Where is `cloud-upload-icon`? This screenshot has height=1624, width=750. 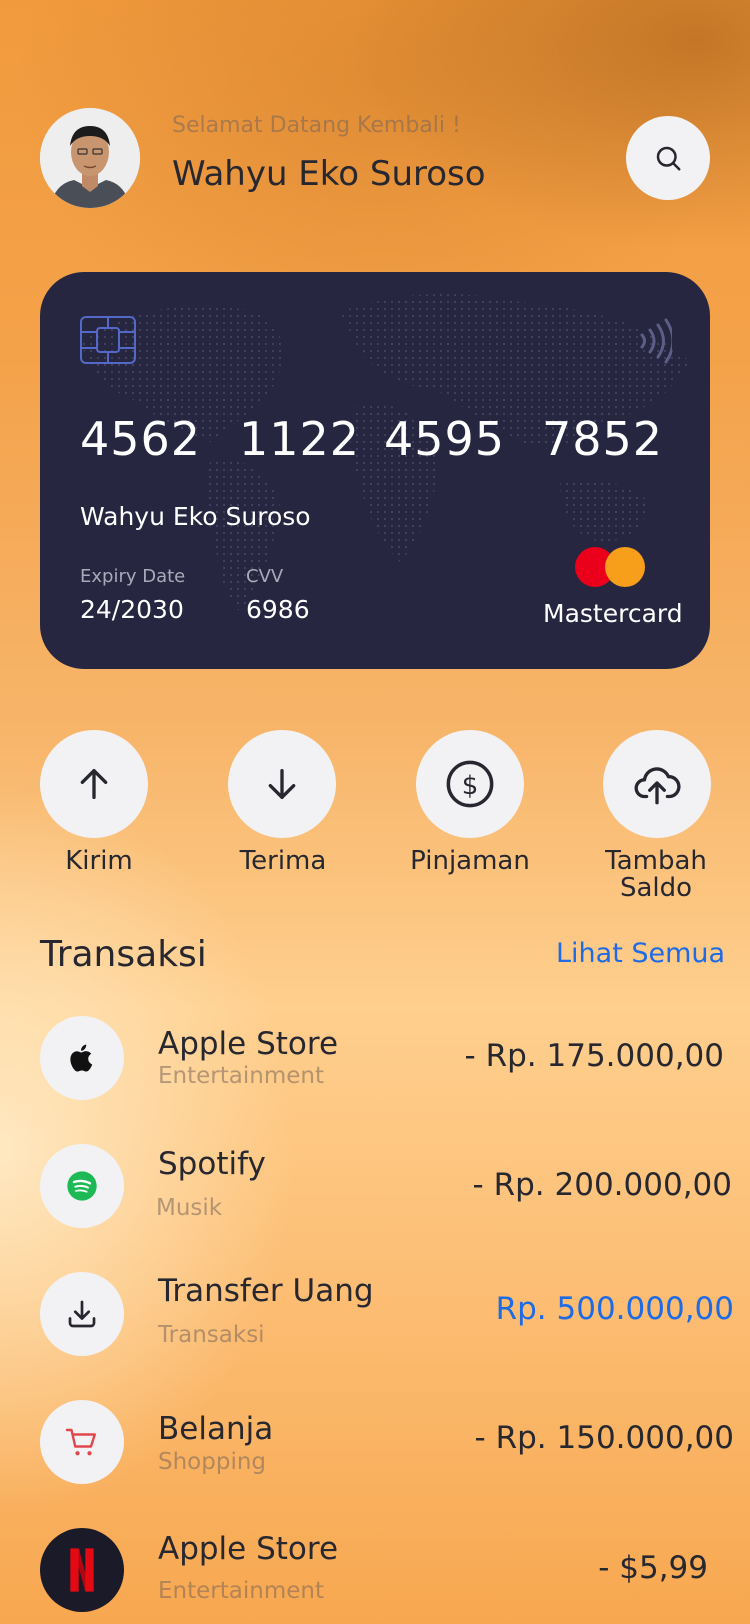 cloud-upload-icon is located at coordinates (657, 786).